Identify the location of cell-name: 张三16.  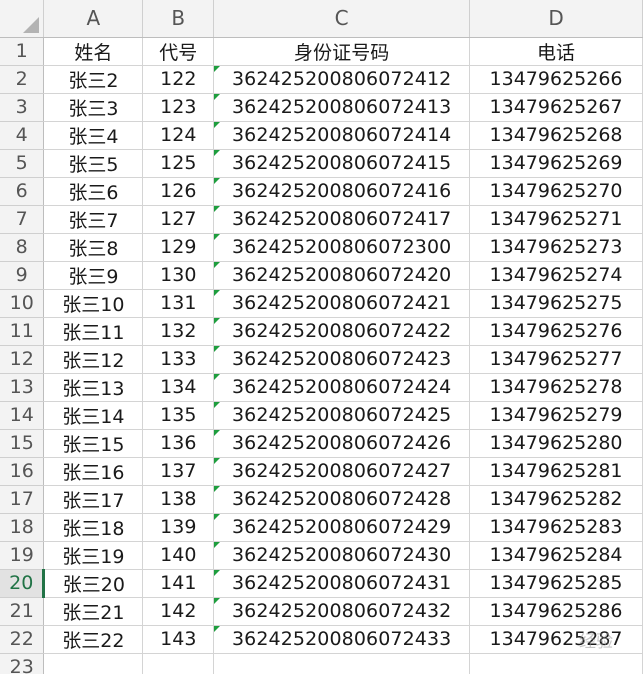
(93, 471).